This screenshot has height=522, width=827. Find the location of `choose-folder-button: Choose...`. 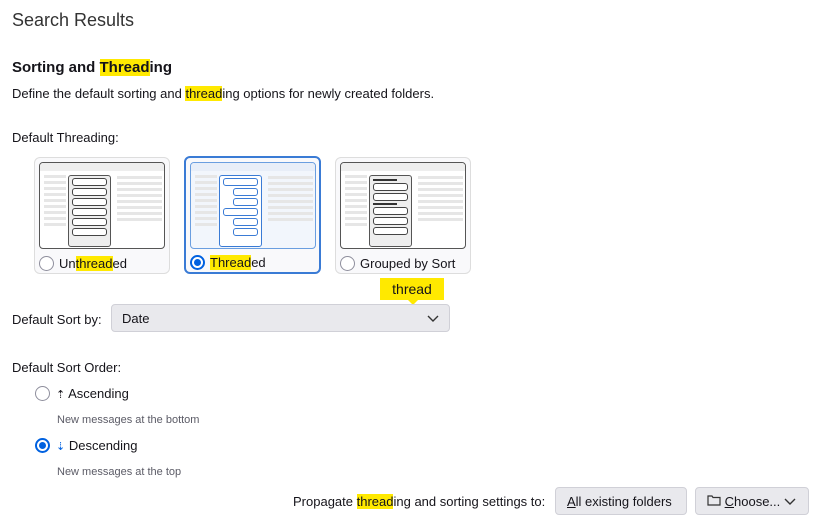

choose-folder-button: Choose... is located at coordinates (752, 501).